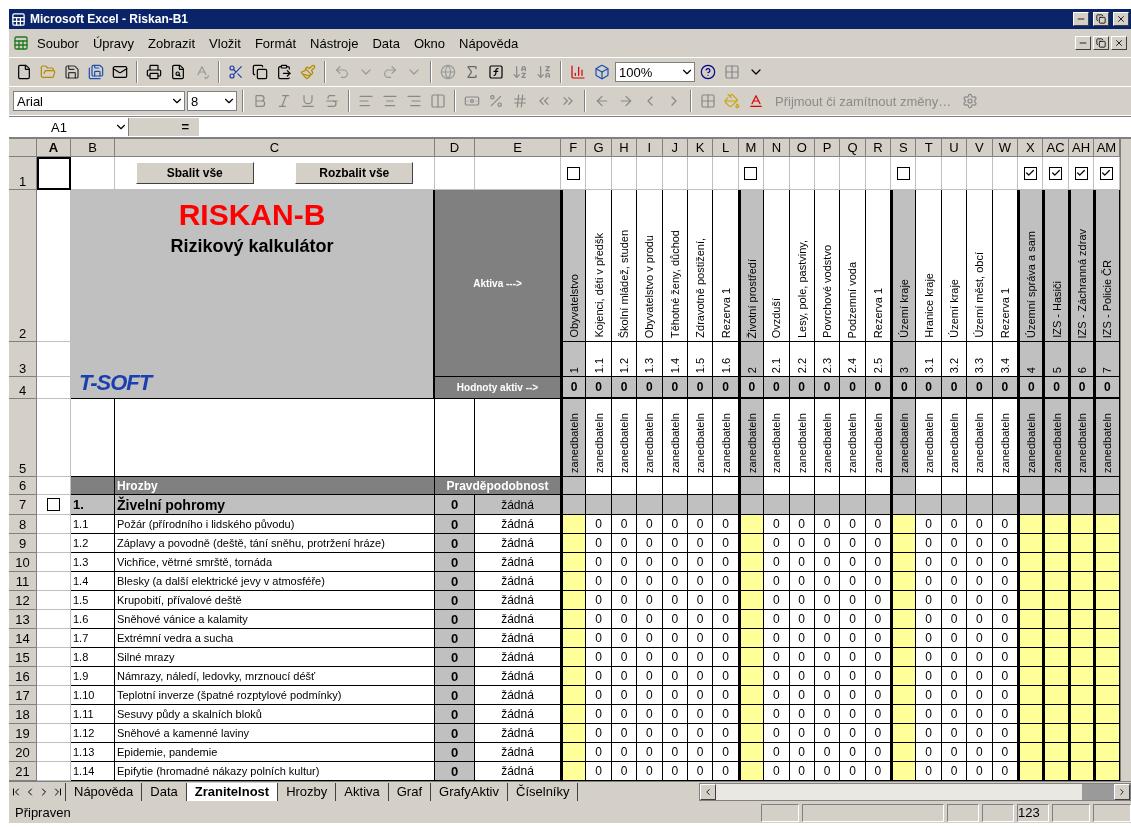 This screenshot has height=827, width=1131. What do you see at coordinates (777, 388) in the screenshot?
I see `asset-value: 0` at bounding box center [777, 388].